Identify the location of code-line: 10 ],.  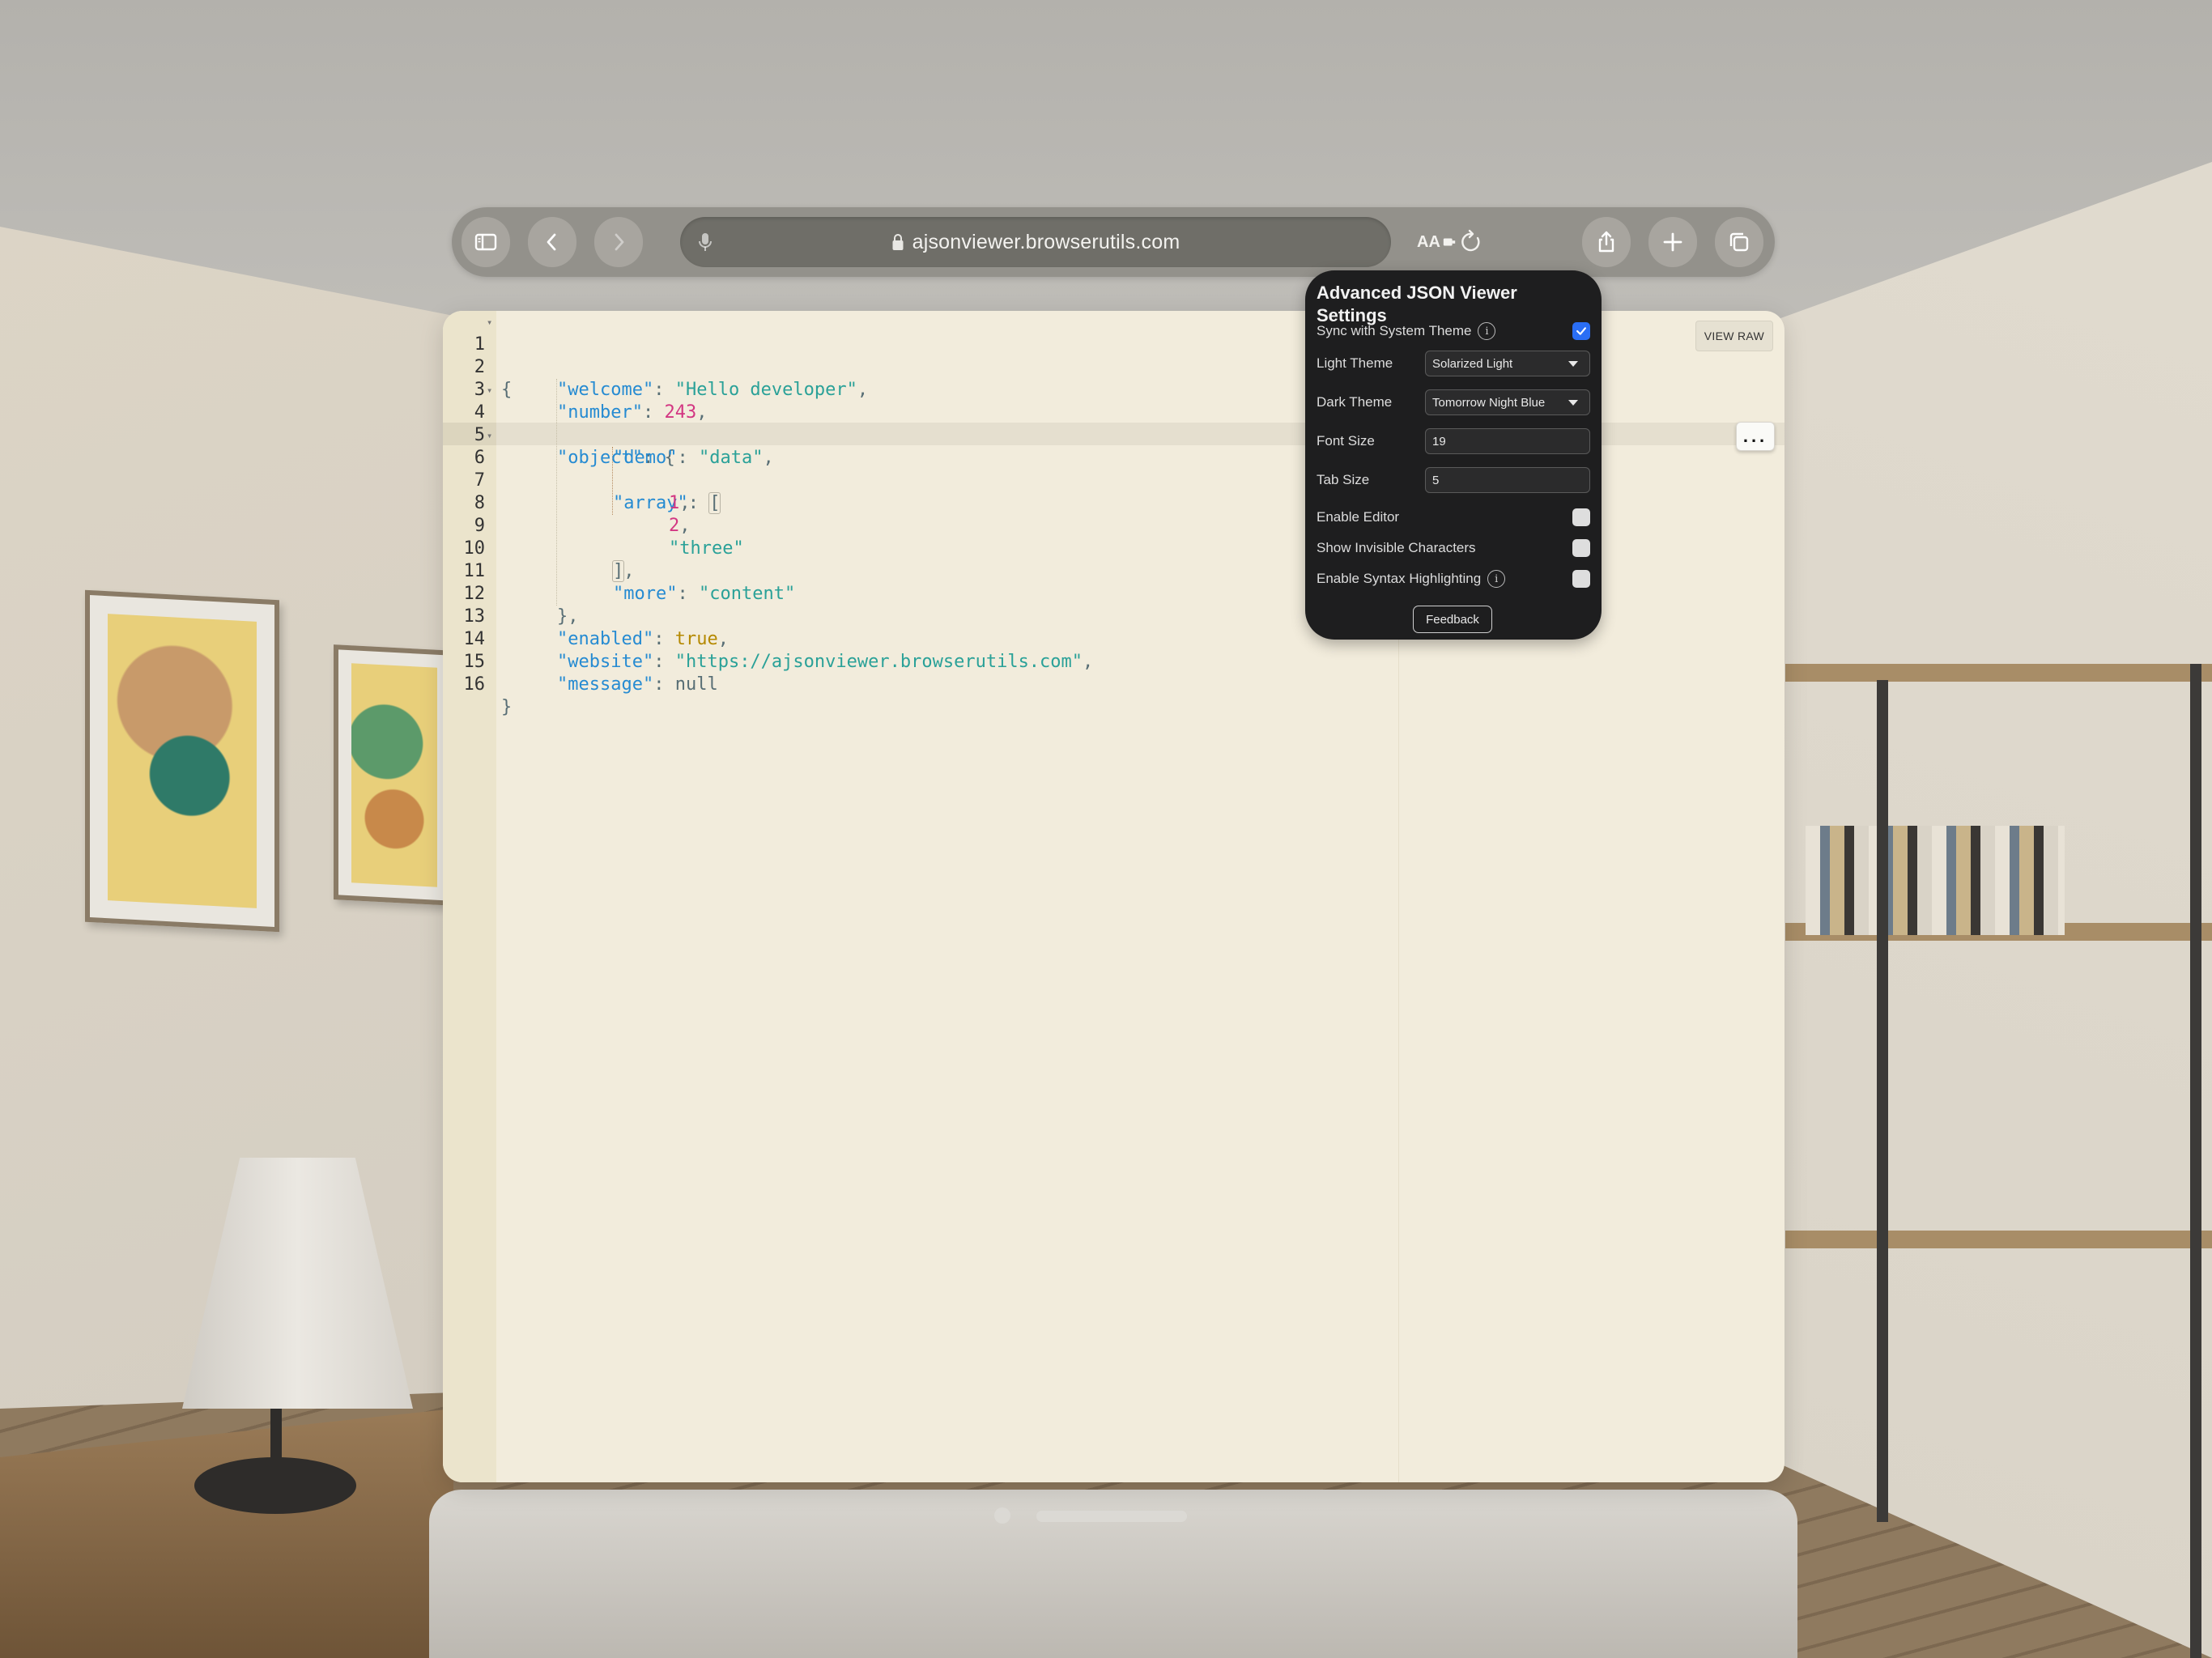
(539, 548).